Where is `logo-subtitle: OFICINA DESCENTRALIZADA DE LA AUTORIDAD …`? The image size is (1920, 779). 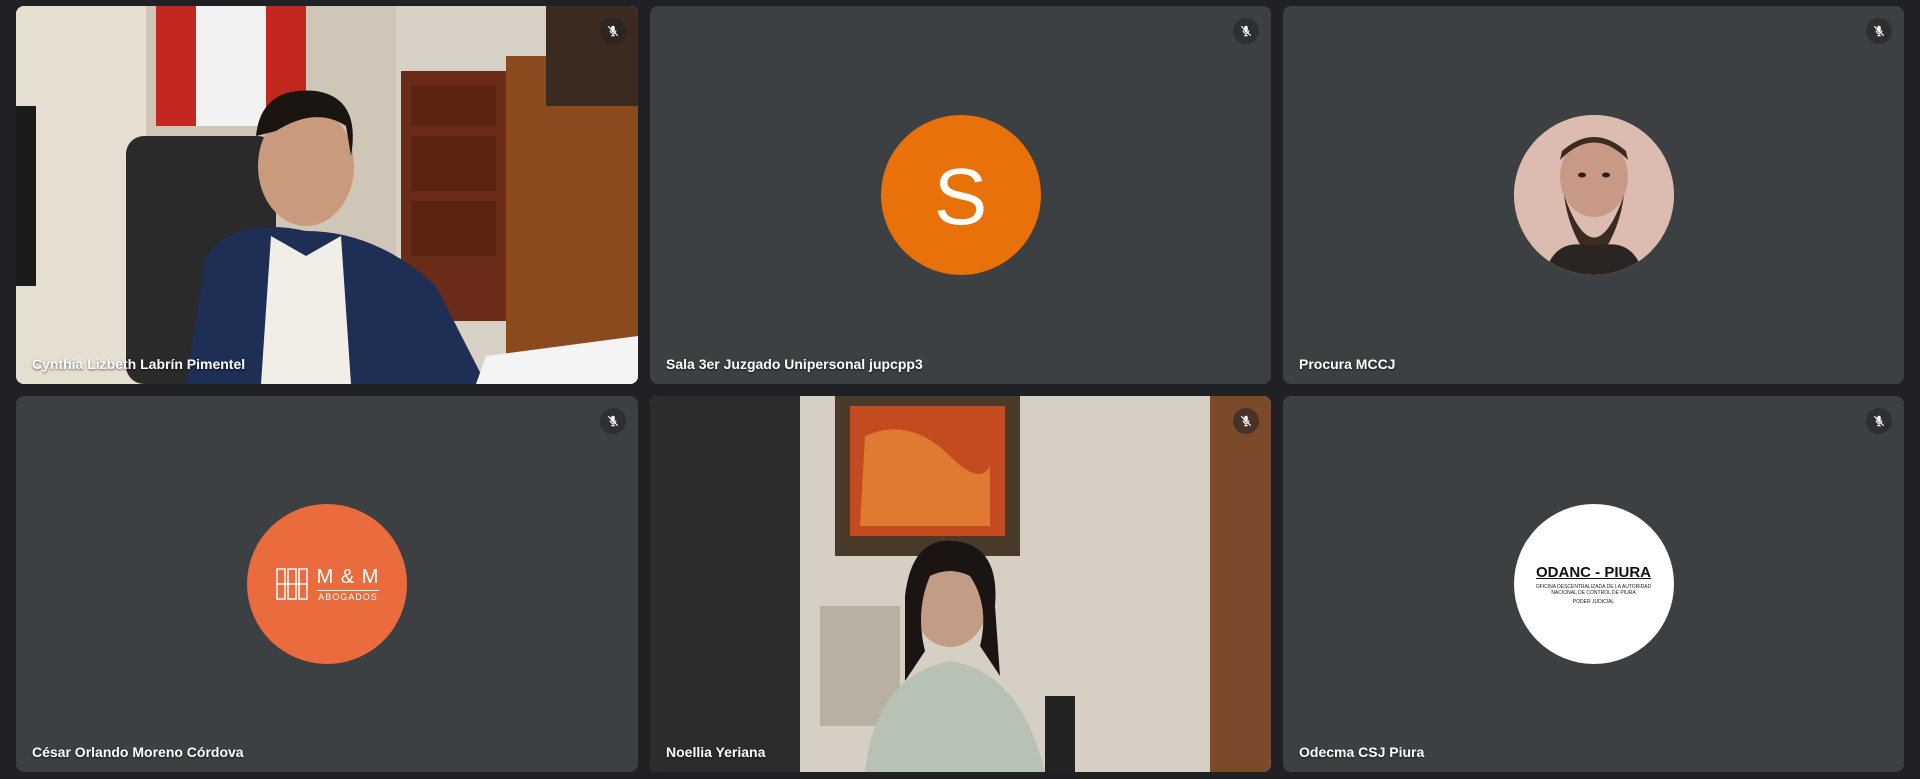
logo-subtitle: OFICINA DESCENTRALIZADA DE LA AUTORIDAD … is located at coordinates (1593, 589).